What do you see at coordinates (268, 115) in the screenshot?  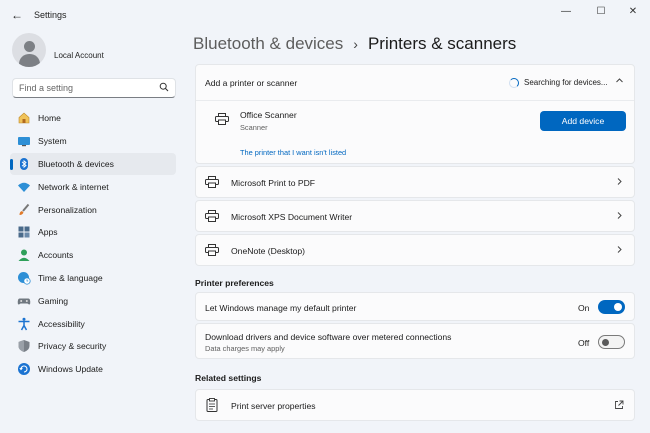 I see `device-name: Office Scanner` at bounding box center [268, 115].